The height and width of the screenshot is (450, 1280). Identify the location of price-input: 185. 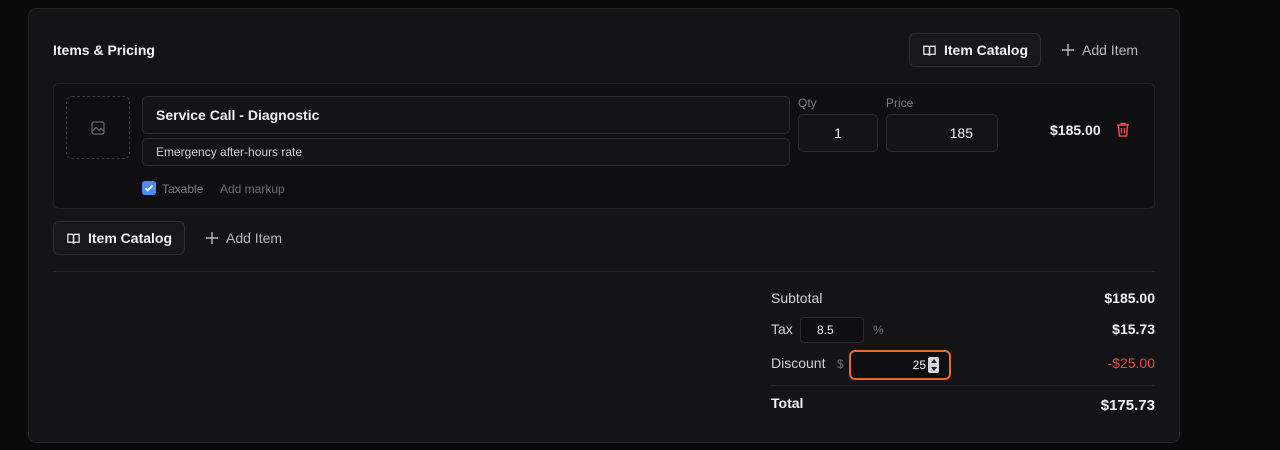
(942, 133).